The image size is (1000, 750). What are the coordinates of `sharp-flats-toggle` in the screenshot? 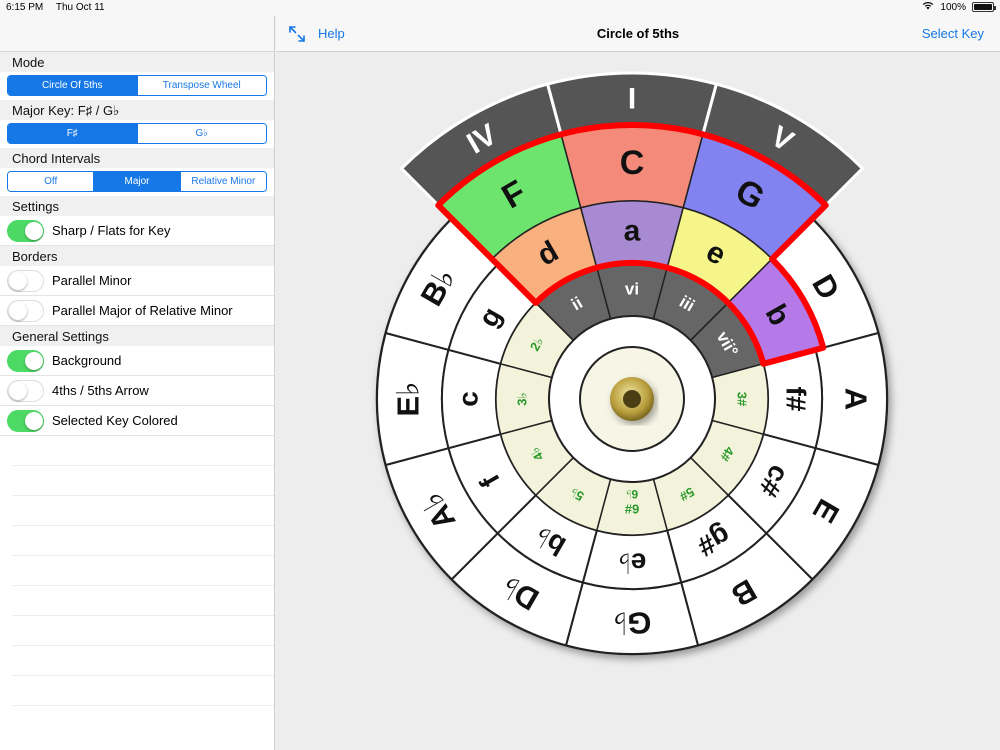 It's located at (25, 230).